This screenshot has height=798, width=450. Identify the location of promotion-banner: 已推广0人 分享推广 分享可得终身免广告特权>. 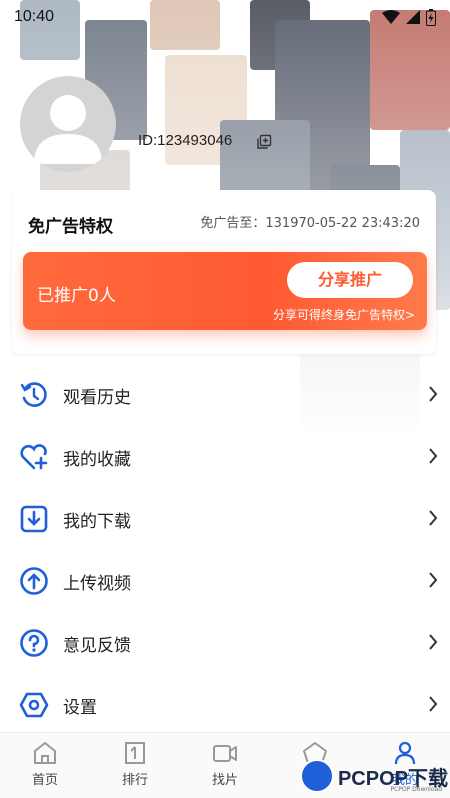
(225, 291).